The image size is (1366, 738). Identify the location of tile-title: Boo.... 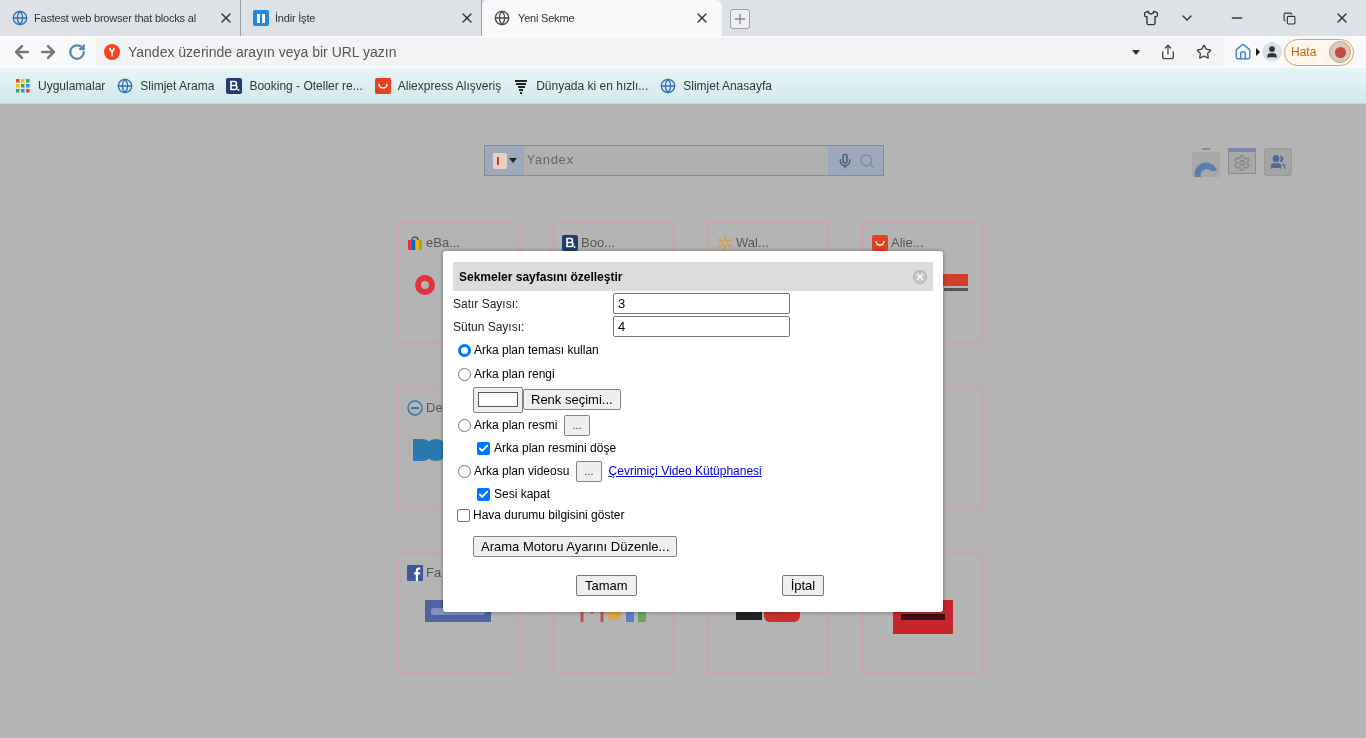
(598, 243).